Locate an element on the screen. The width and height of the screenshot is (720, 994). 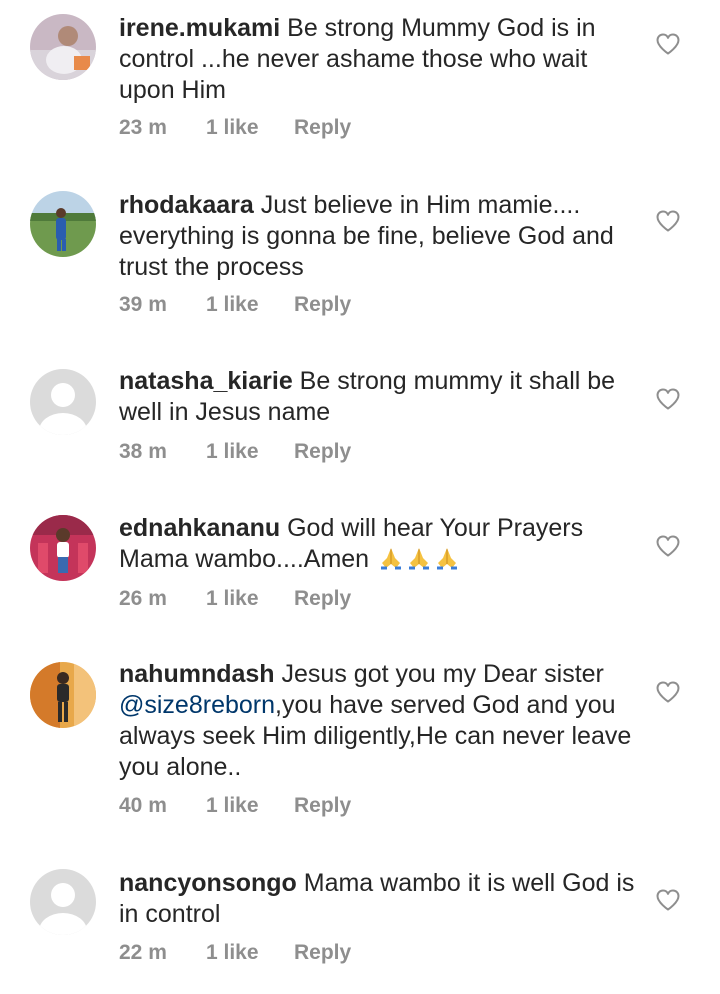
praying-hands-emoji is located at coordinates (418, 559).